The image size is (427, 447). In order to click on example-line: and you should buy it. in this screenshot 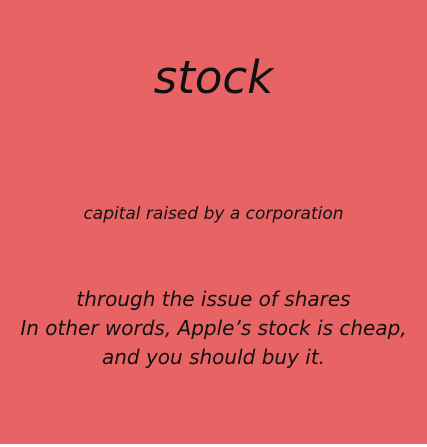, I will do `click(213, 357)`.